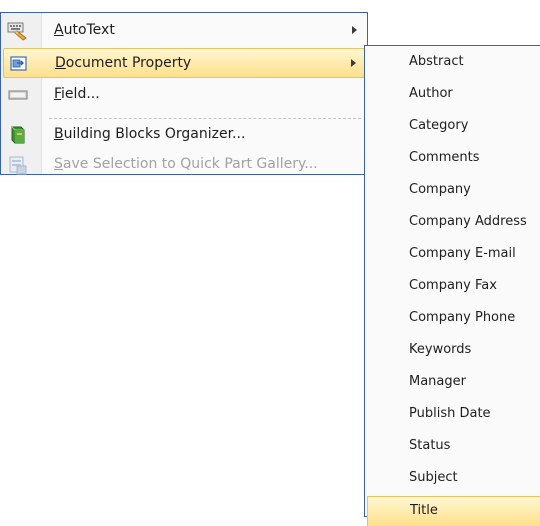 Image resolution: width=540 pixels, height=526 pixels. What do you see at coordinates (453, 95) in the screenshot?
I see `submenu-item-author: Author` at bounding box center [453, 95].